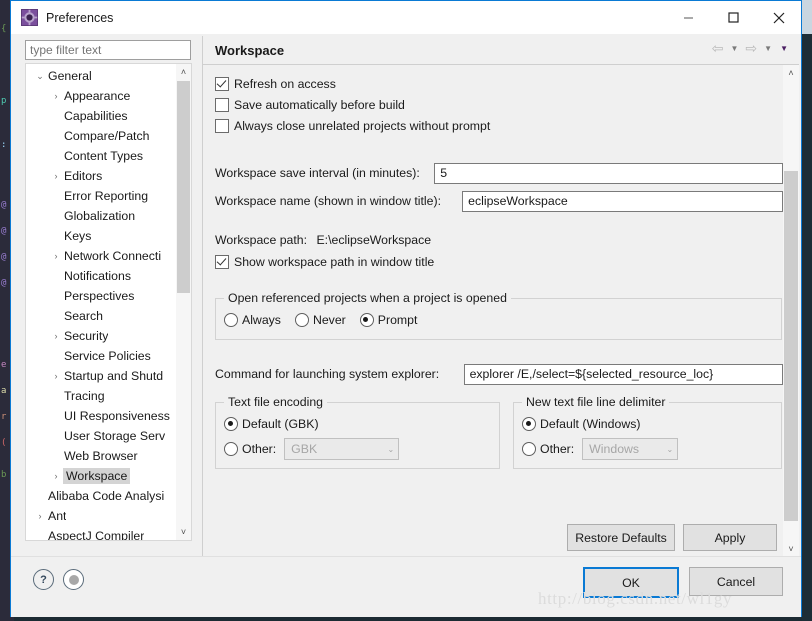  What do you see at coordinates (102, 116) in the screenshot?
I see `tree-item-capabilities: Capabilities` at bounding box center [102, 116].